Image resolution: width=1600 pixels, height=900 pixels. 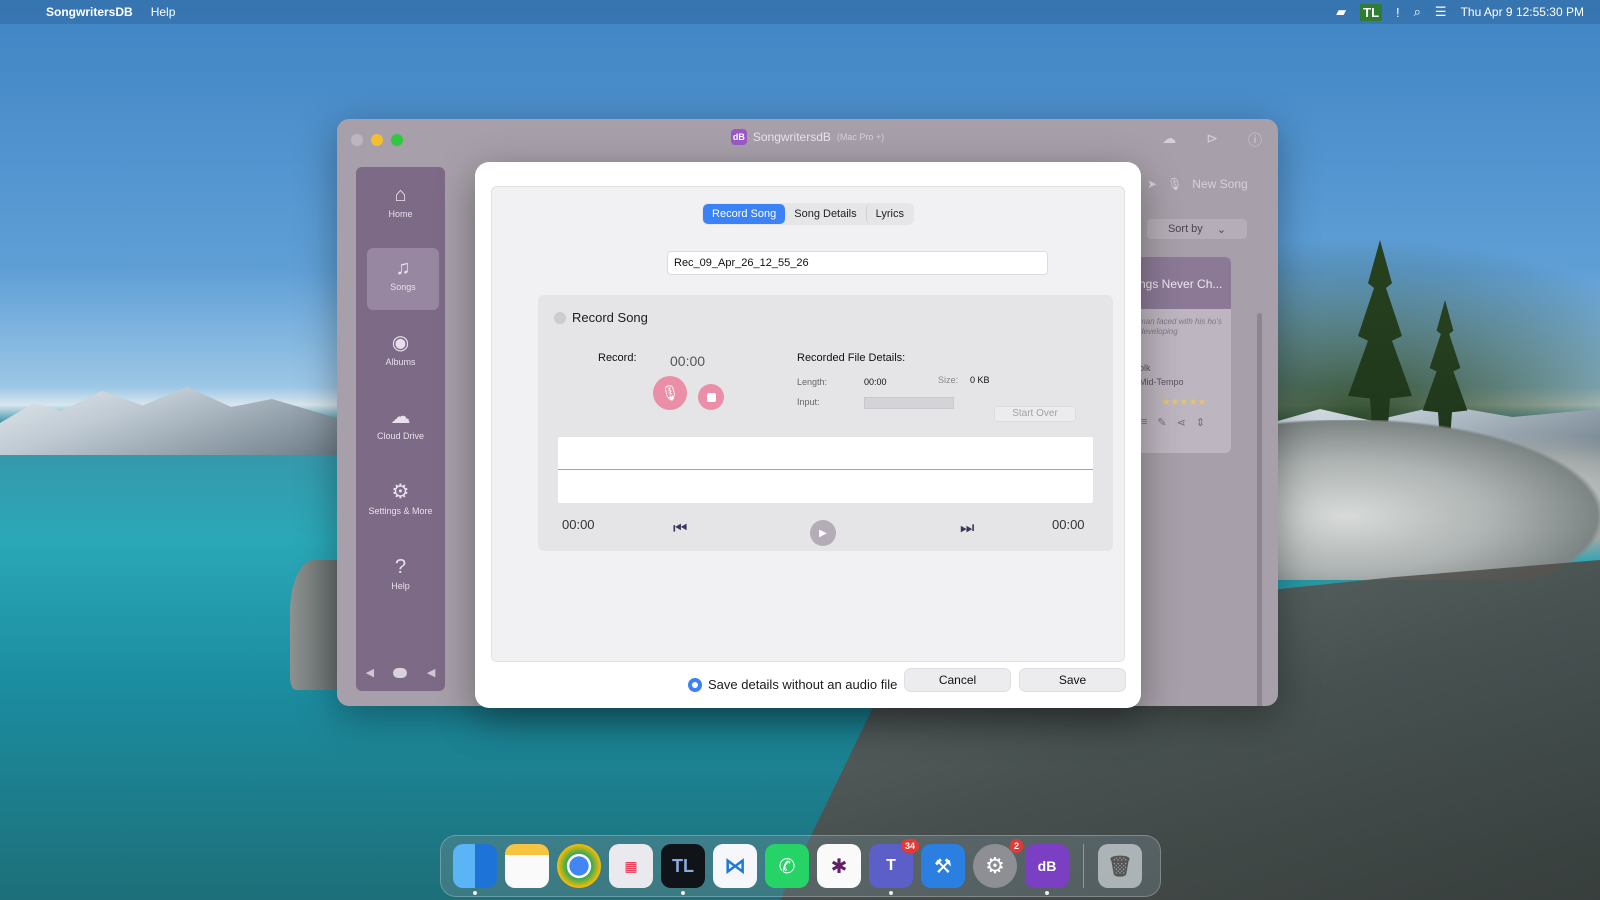 What do you see at coordinates (1441, 12) in the screenshot?
I see `control-center-icon: ☰` at bounding box center [1441, 12].